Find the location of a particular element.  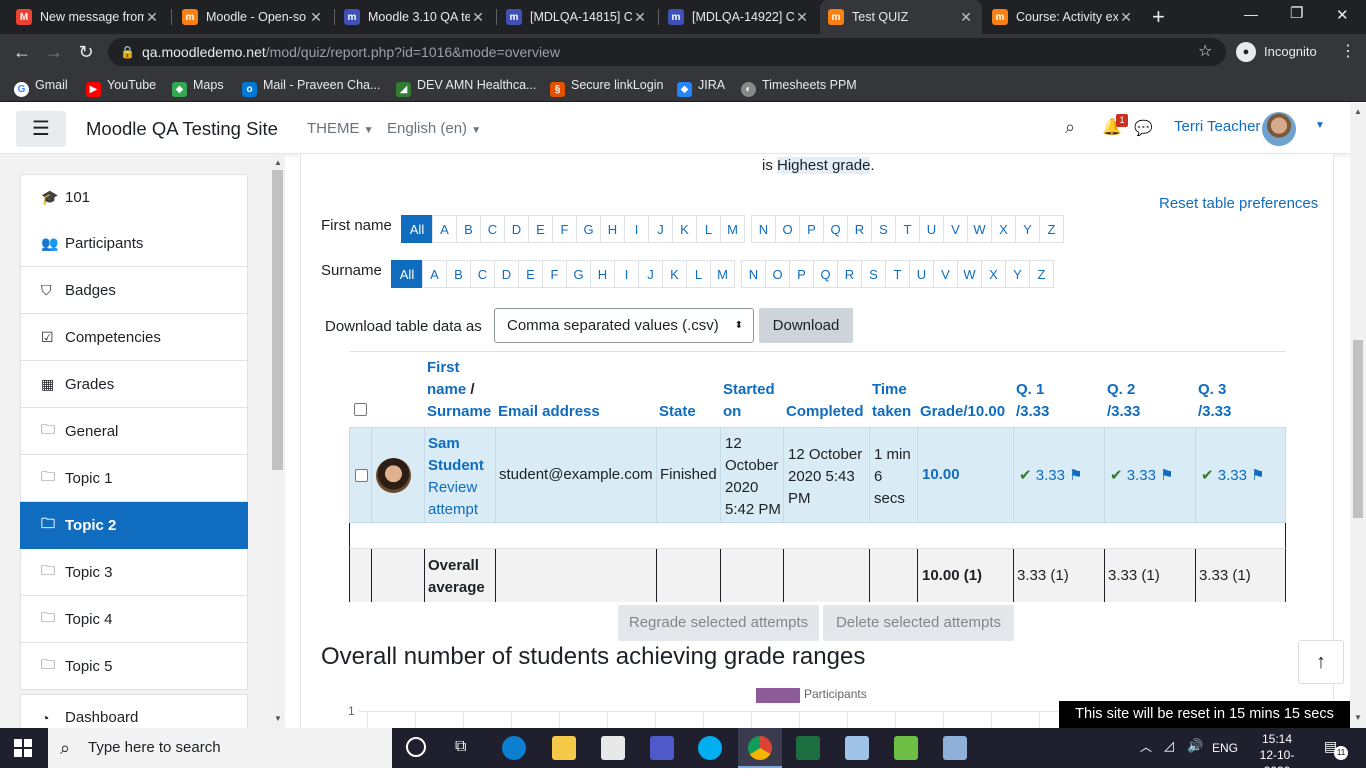

bookmark-timesheets: ◐ Timesheets PPM is located at coordinates (799, 86).